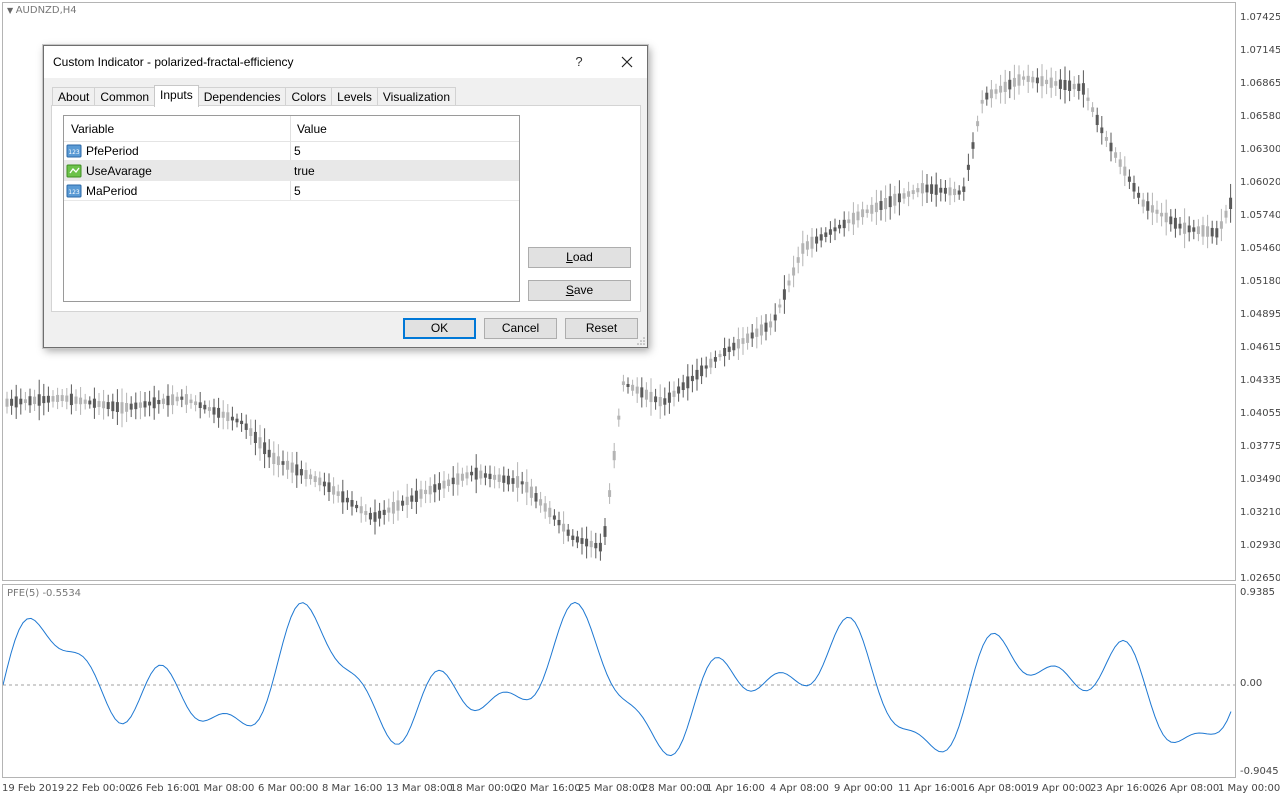 This screenshot has width=1280, height=800. I want to click on resize-grip-icon, so click(641, 341).